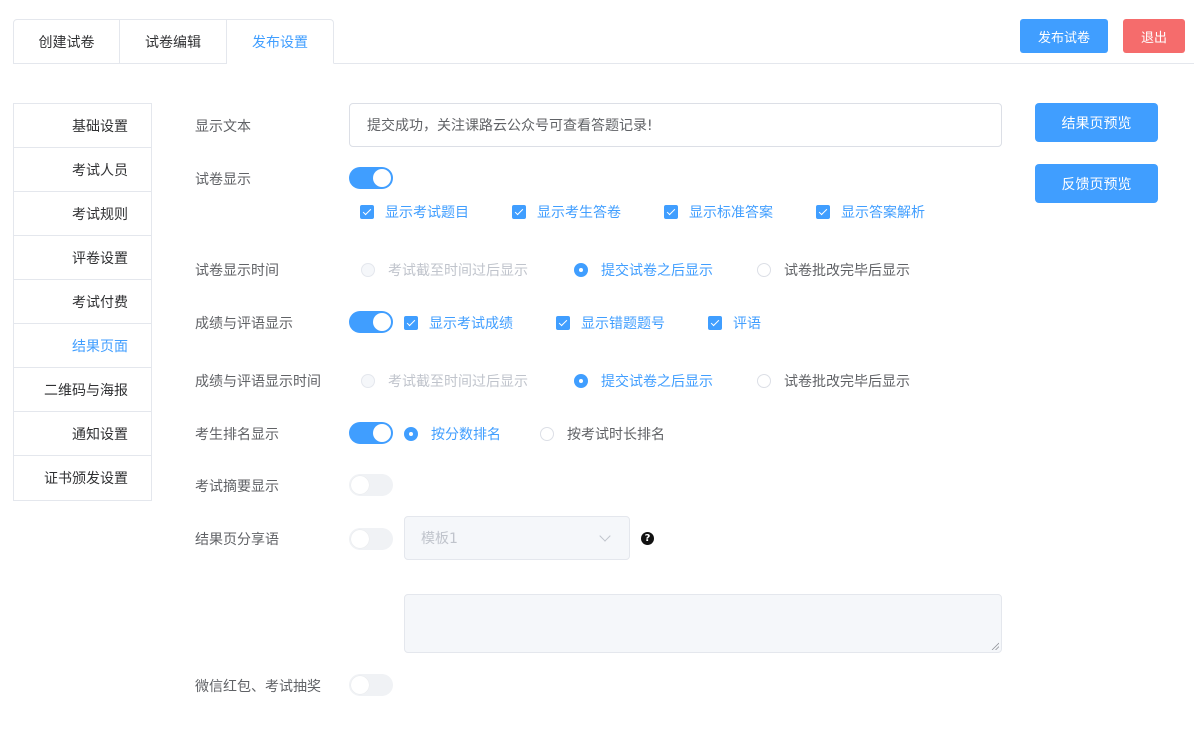 Image resolution: width=1194 pixels, height=734 pixels. I want to click on side-item-grading: 评卷设置, so click(82, 258).